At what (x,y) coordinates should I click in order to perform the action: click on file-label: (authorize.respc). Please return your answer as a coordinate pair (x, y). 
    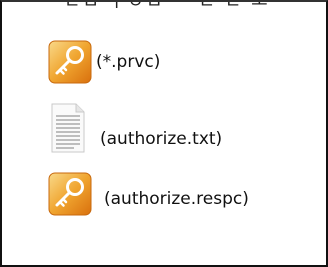
    Looking at the image, I should click on (176, 199).